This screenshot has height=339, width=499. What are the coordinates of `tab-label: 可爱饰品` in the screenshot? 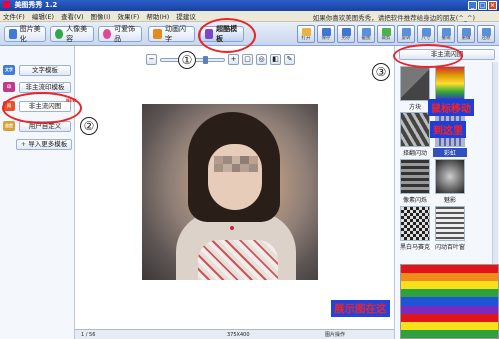 It's located at (125, 34).